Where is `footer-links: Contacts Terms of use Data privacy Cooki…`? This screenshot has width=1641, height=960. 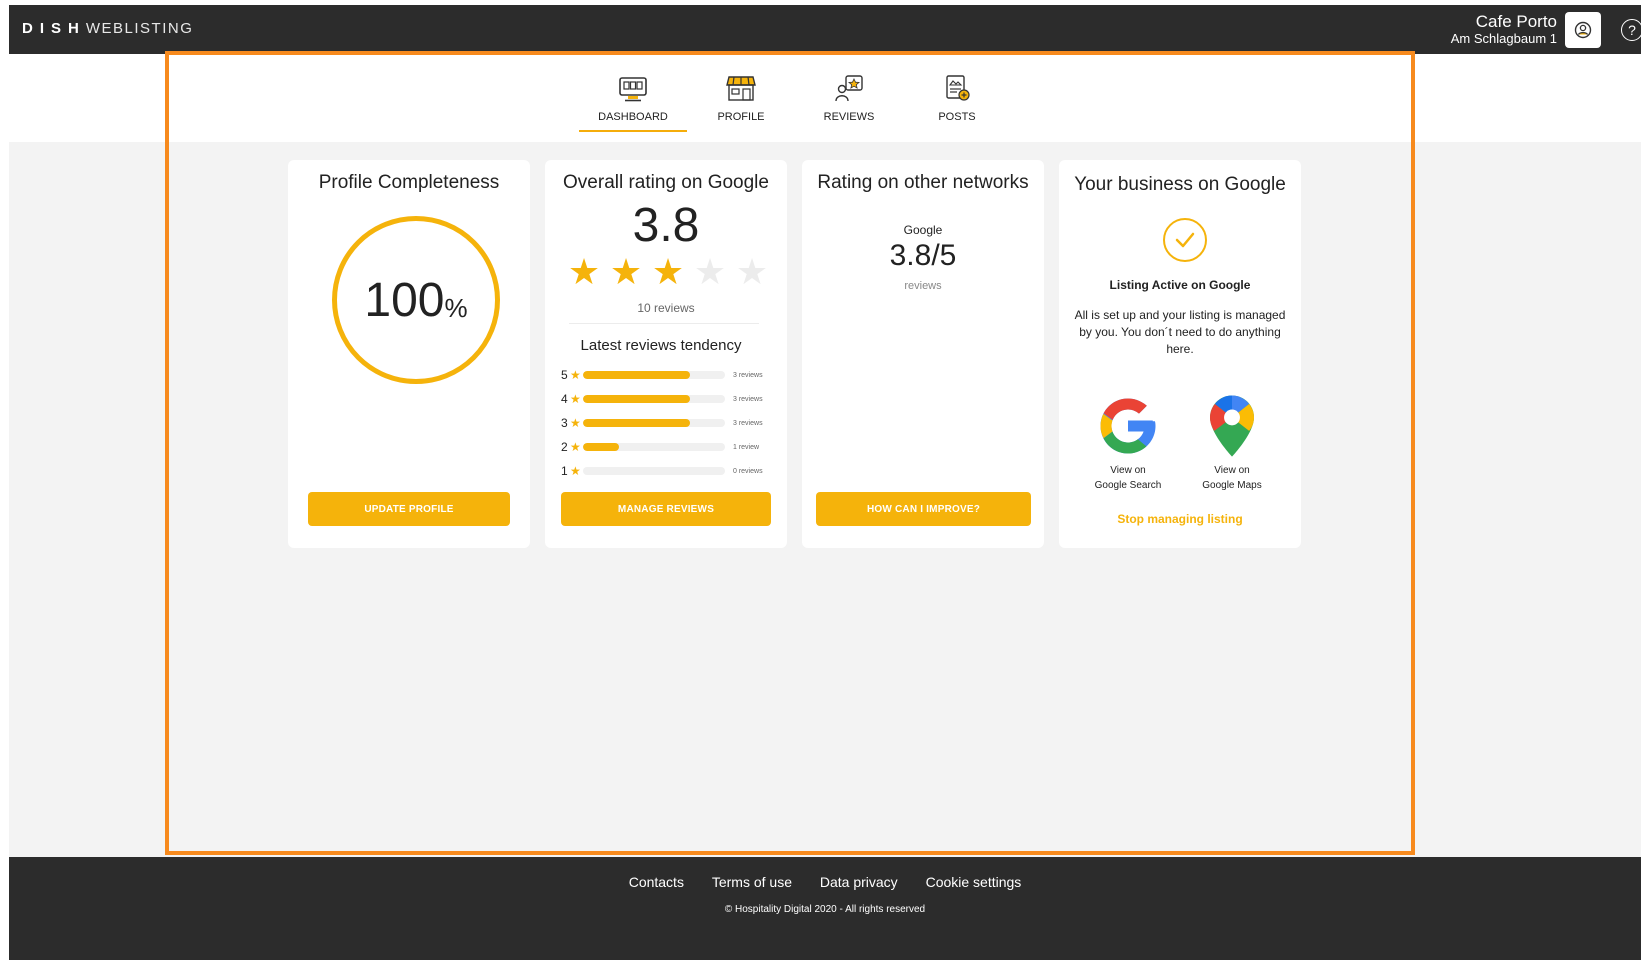 footer-links: Contacts Terms of use Data privacy Cooki… is located at coordinates (825, 882).